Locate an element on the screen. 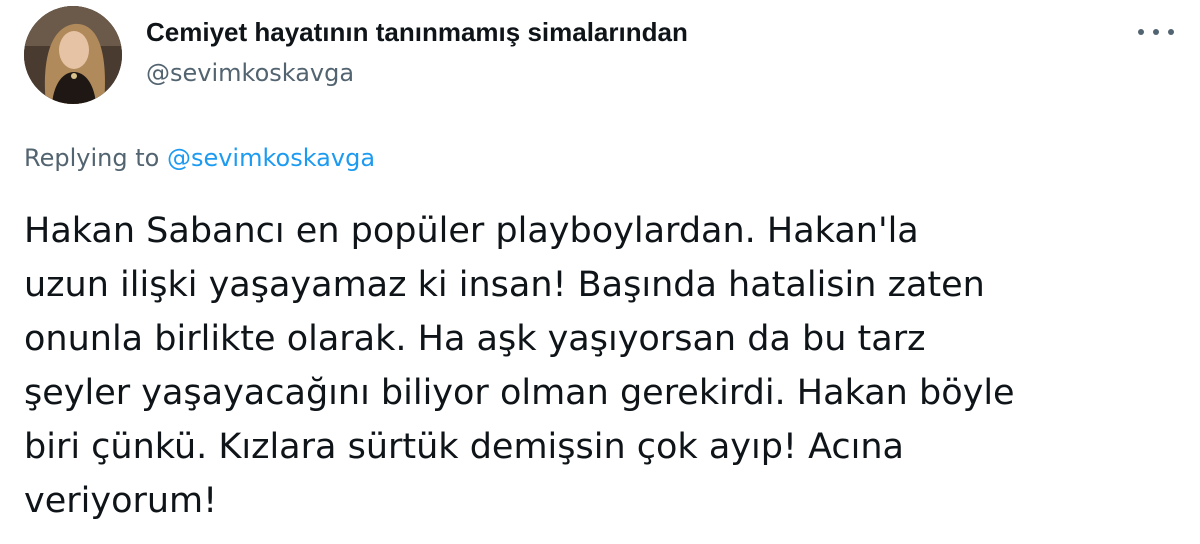 The width and height of the screenshot is (1200, 544). replying-to-label: Replying to is located at coordinates (92, 158).